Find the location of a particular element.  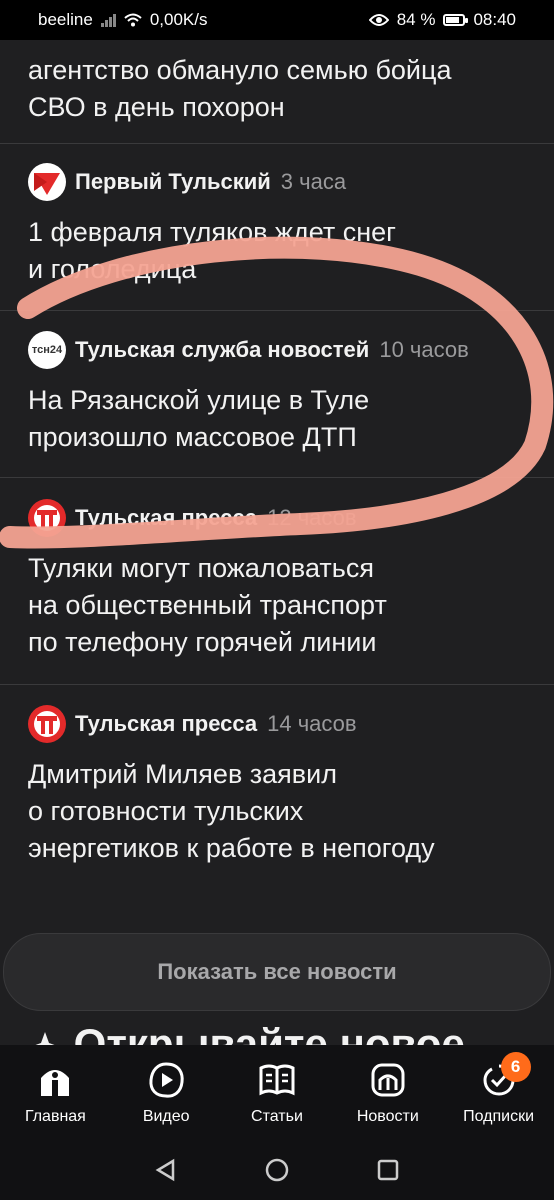

tab-label: Статьи is located at coordinates (277, 1116).